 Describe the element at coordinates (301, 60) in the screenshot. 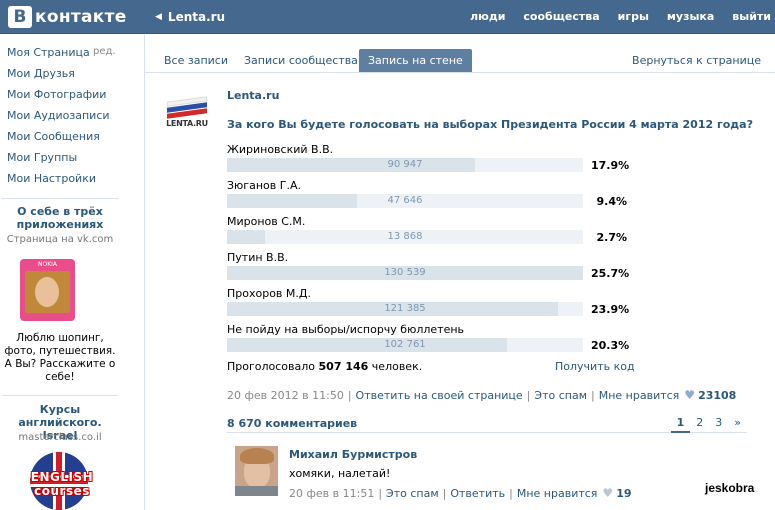

I see `tab-community-posts: Записи сообщества` at that location.